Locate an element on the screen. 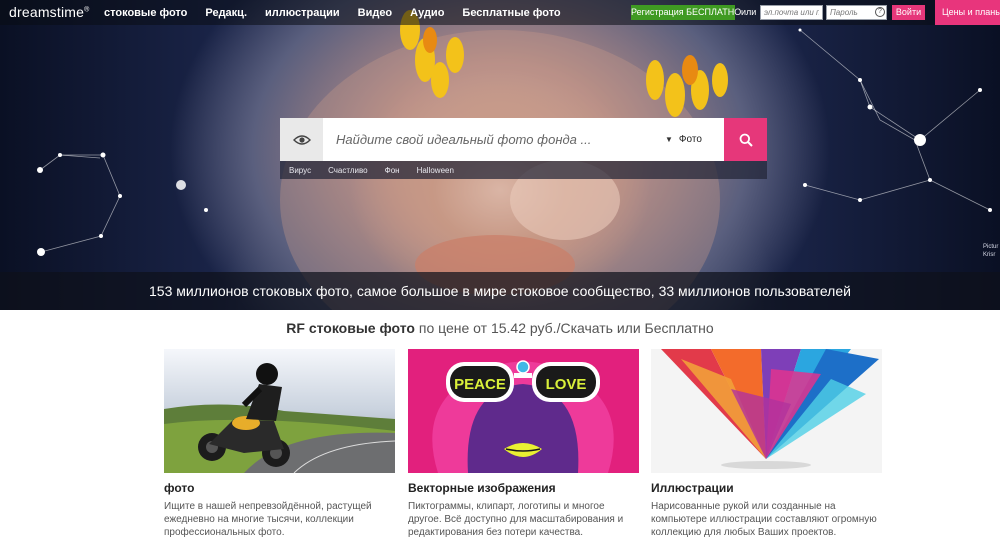 The height and width of the screenshot is (553, 1000). nav-link-stock-photos: стоковые фото is located at coordinates (145, 13).